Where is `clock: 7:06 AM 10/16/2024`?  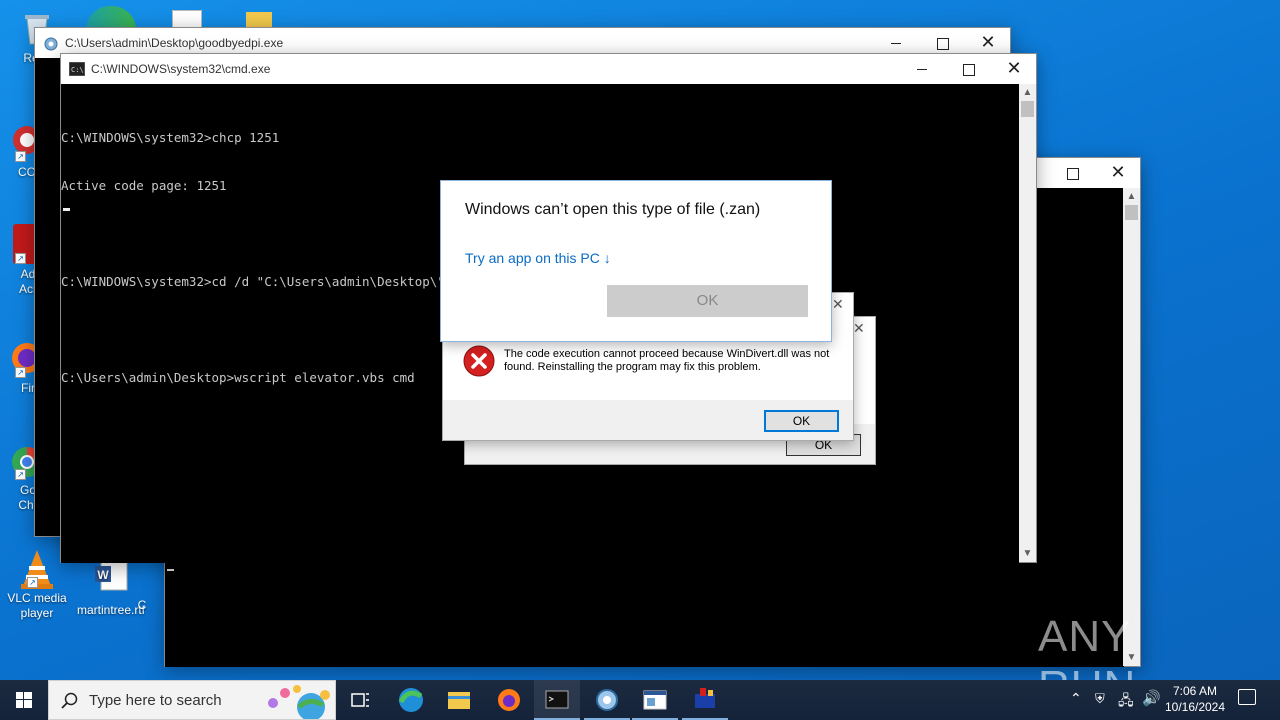 clock: 7:06 AM 10/16/2024 is located at coordinates (1195, 699).